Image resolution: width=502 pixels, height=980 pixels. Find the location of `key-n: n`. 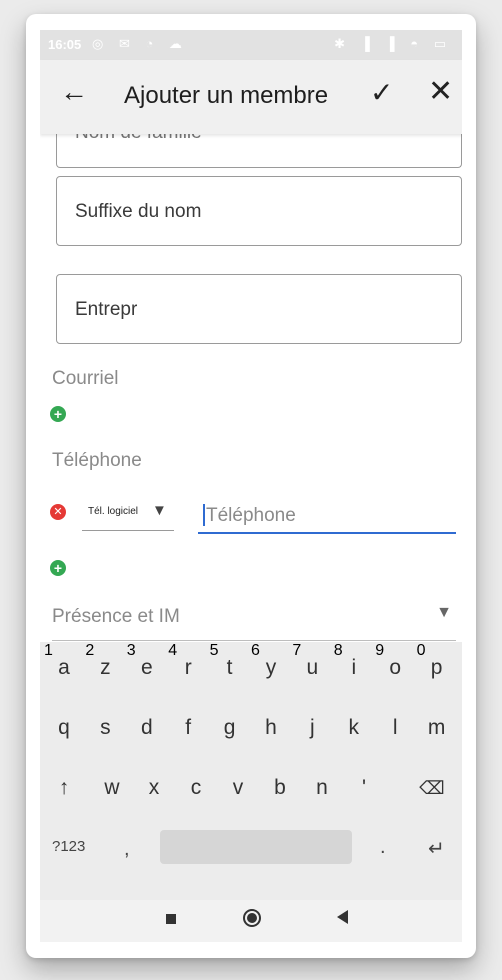

key-n: n is located at coordinates (322, 788).